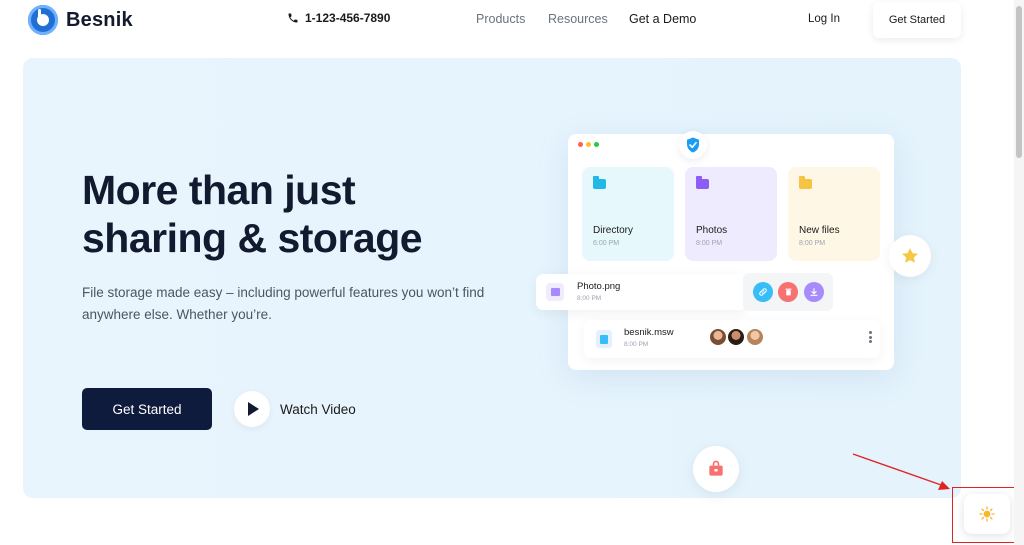 This screenshot has width=1024, height=545. I want to click on phone-contact: 1-123-456-7890, so click(338, 18).